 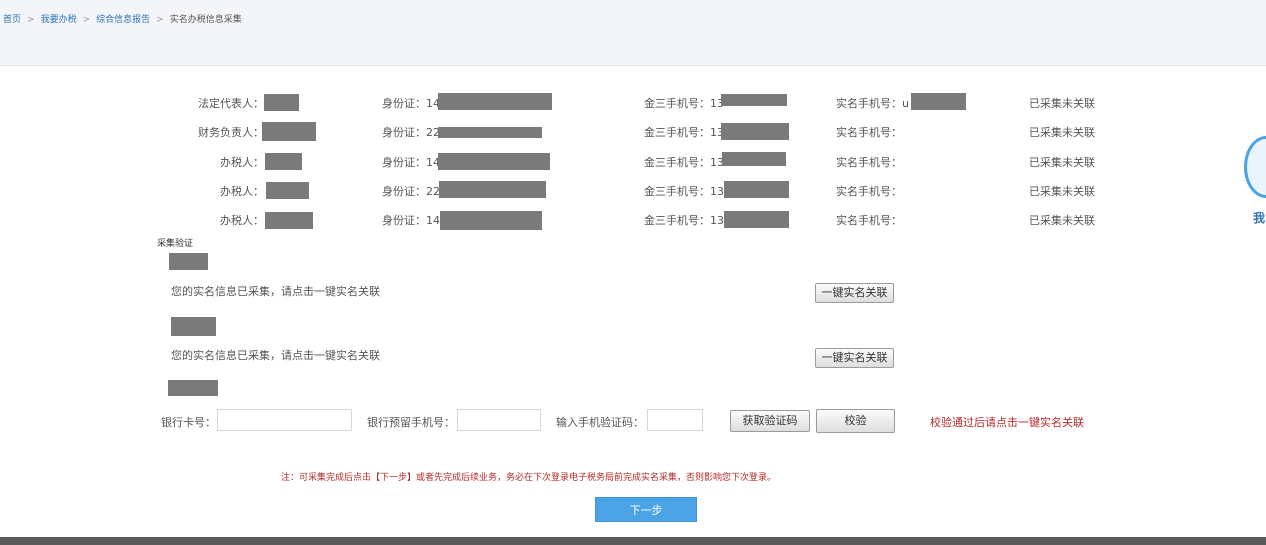 What do you see at coordinates (205, 20) in the screenshot?
I see `breadcrumb-current: 实名办税信息采集` at bounding box center [205, 20].